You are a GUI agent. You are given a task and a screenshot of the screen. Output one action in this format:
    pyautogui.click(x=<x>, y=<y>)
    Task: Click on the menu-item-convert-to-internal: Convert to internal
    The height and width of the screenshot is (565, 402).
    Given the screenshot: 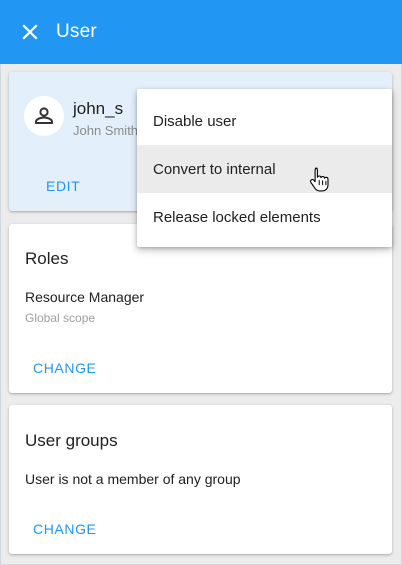 What is the action you would take?
    pyautogui.click(x=264, y=169)
    